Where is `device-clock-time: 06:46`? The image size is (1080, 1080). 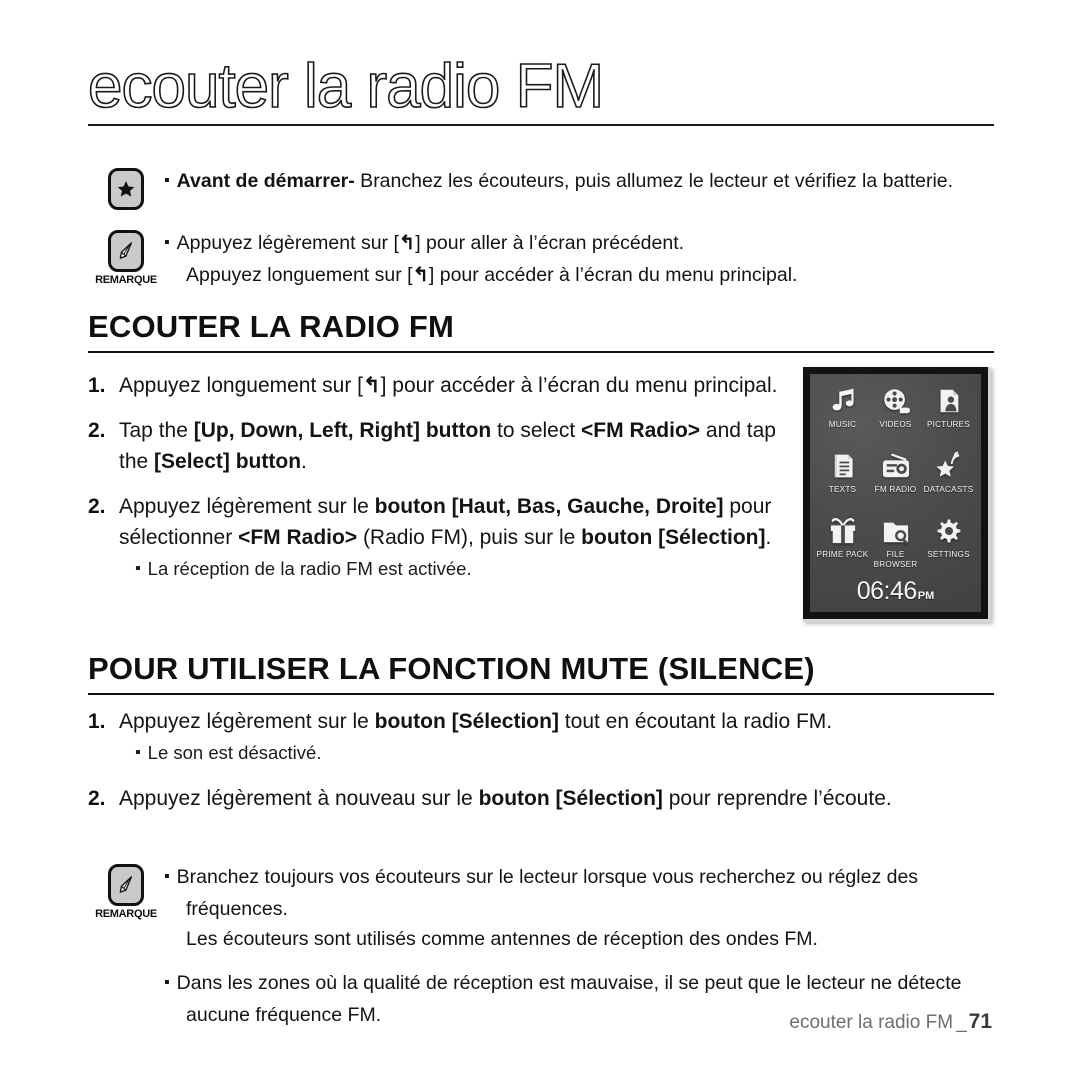 device-clock-time: 06:46 is located at coordinates (887, 591).